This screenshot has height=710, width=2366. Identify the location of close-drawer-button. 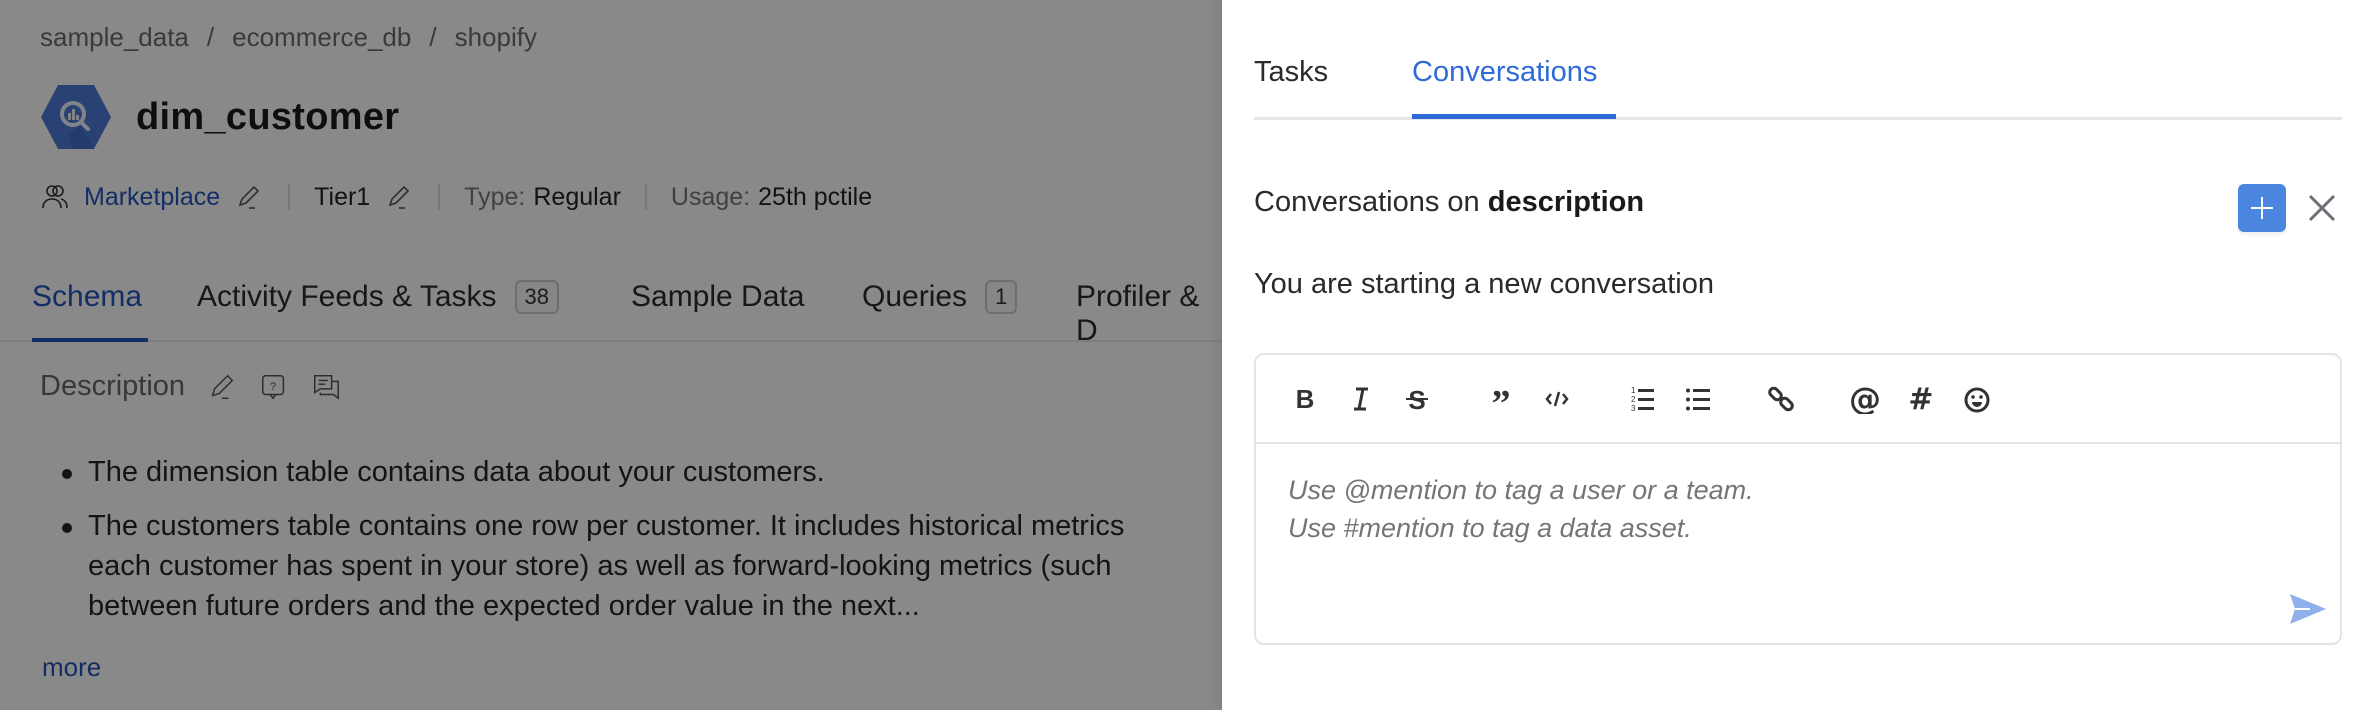
(2322, 208).